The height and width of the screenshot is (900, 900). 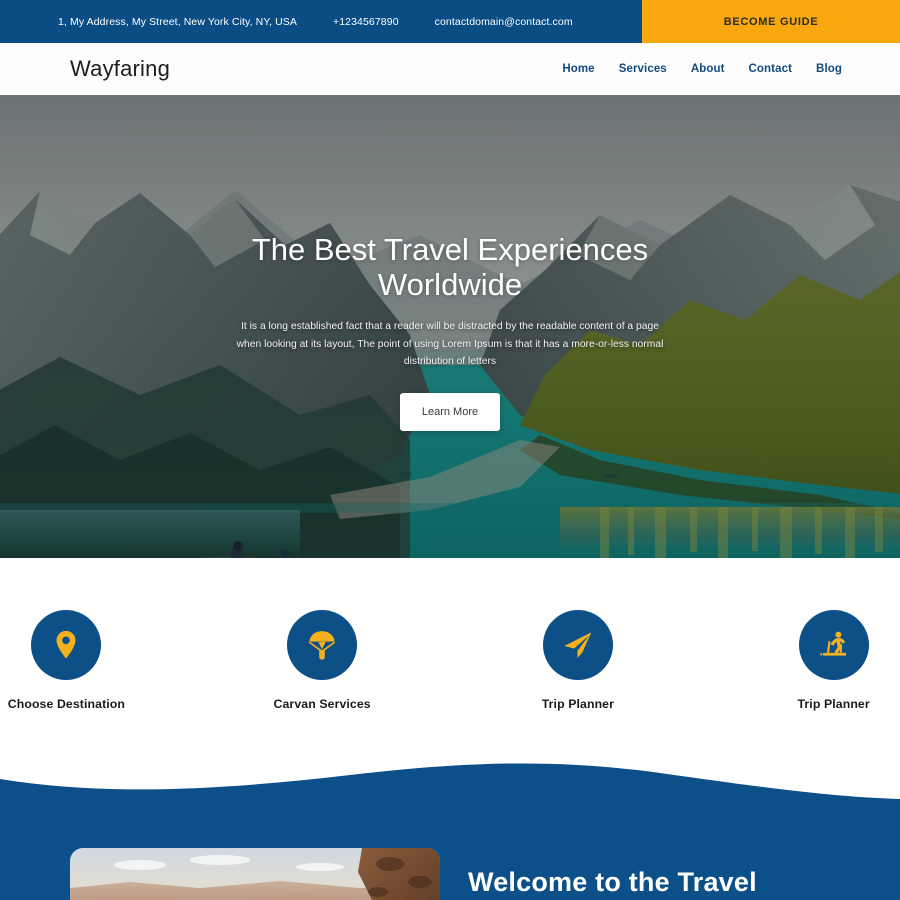 What do you see at coordinates (322, 704) in the screenshot?
I see `feature-label: Carvan Services` at bounding box center [322, 704].